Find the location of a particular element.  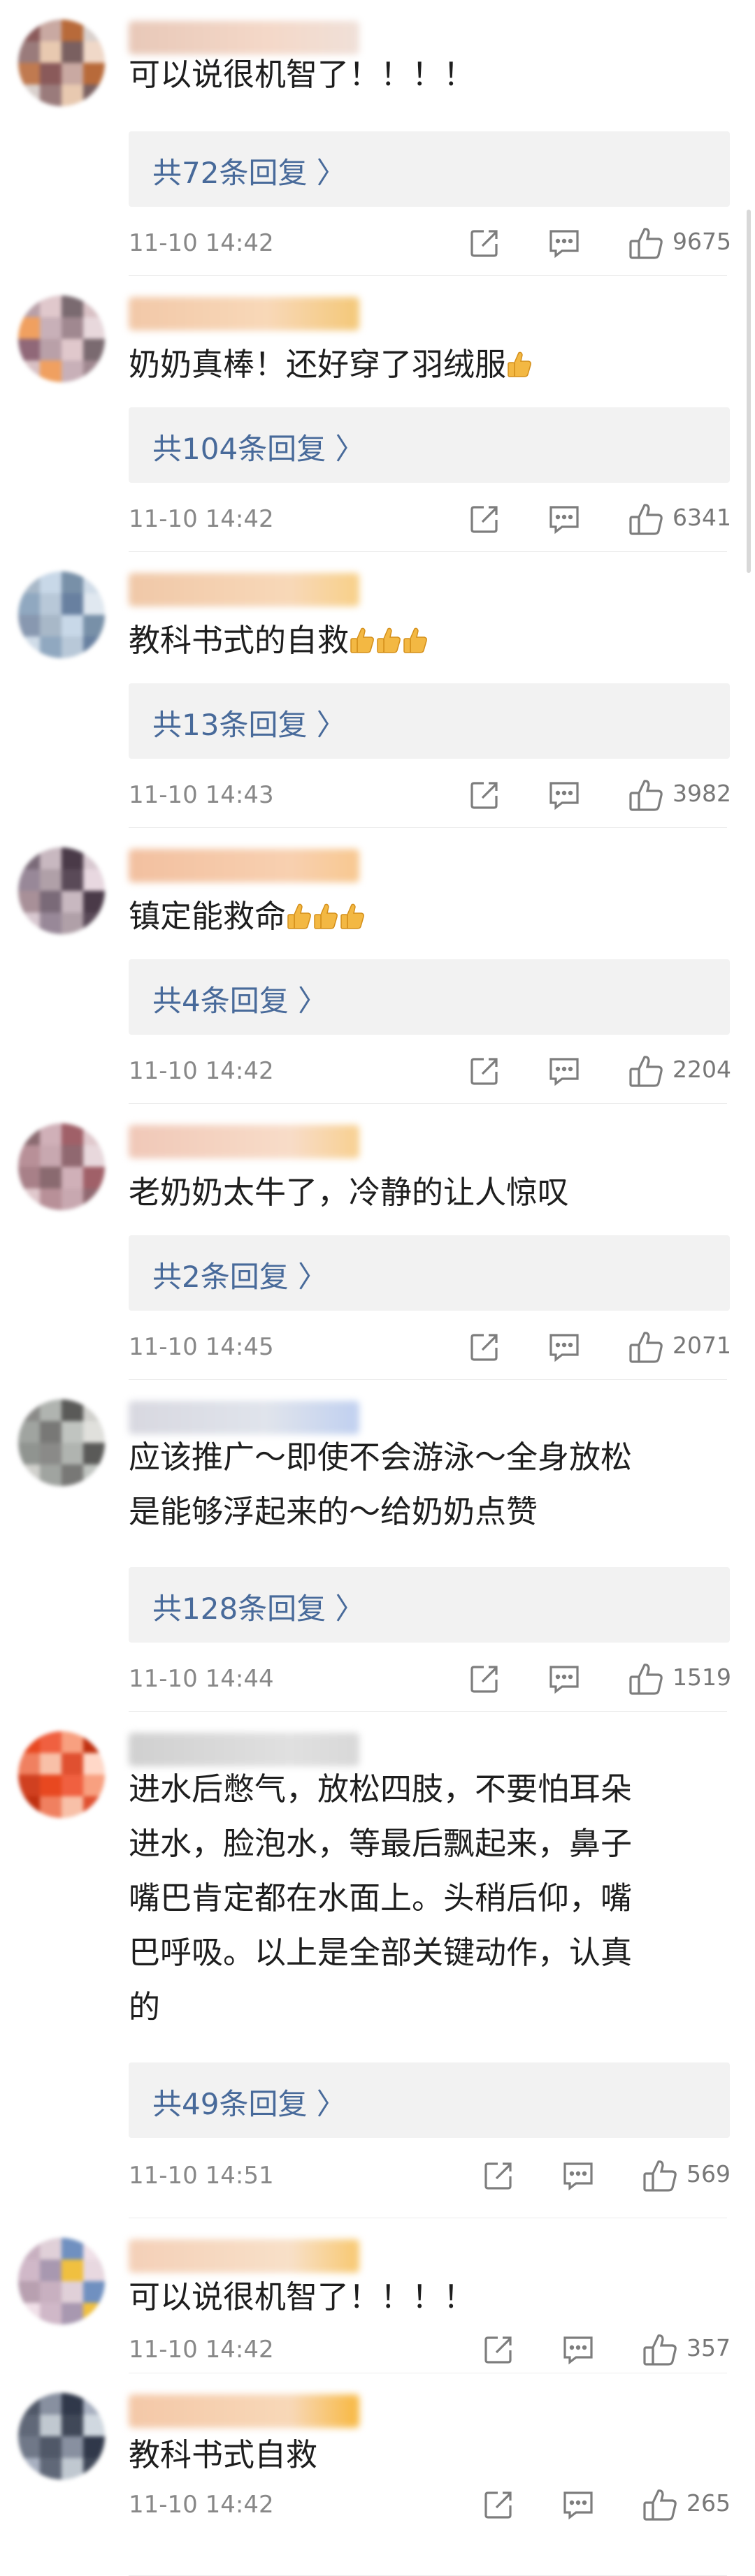

like-count: 6341 is located at coordinates (702, 517).